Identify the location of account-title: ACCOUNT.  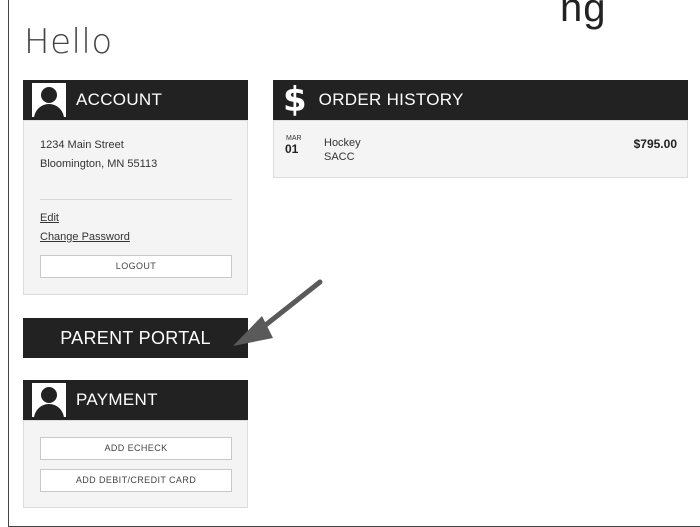
(119, 99).